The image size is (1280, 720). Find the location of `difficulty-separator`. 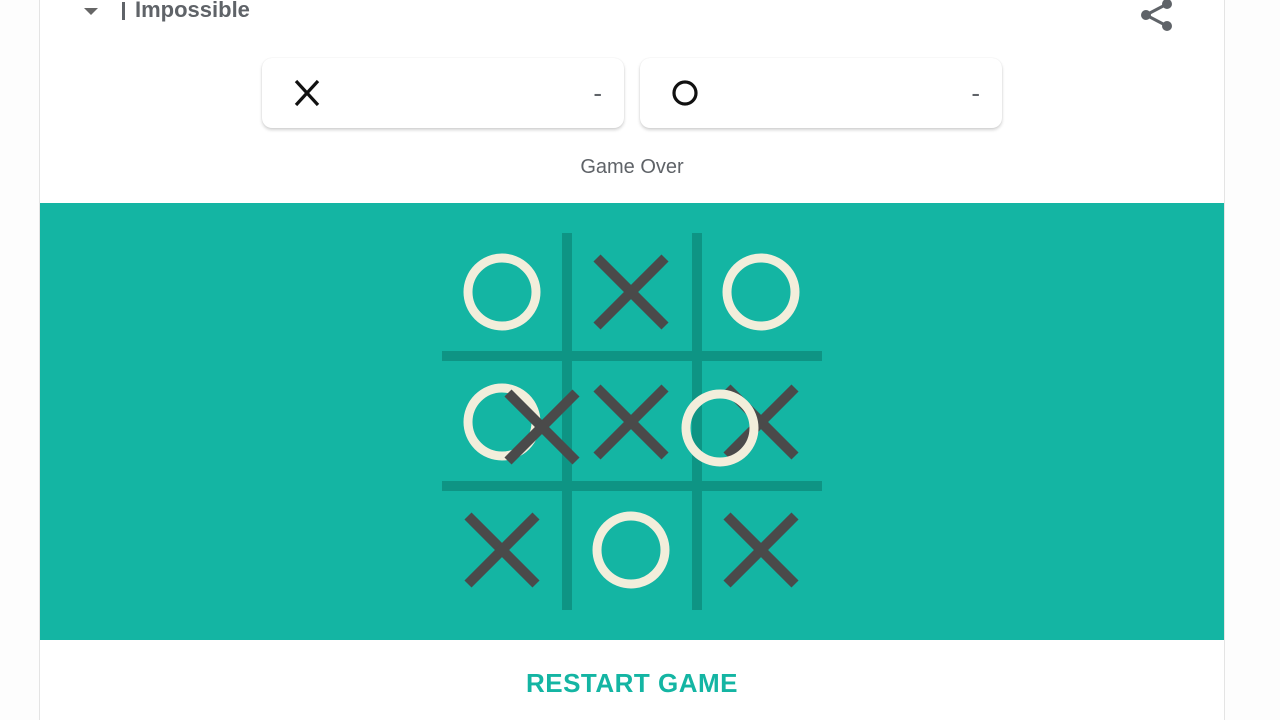

difficulty-separator is located at coordinates (123, 11).